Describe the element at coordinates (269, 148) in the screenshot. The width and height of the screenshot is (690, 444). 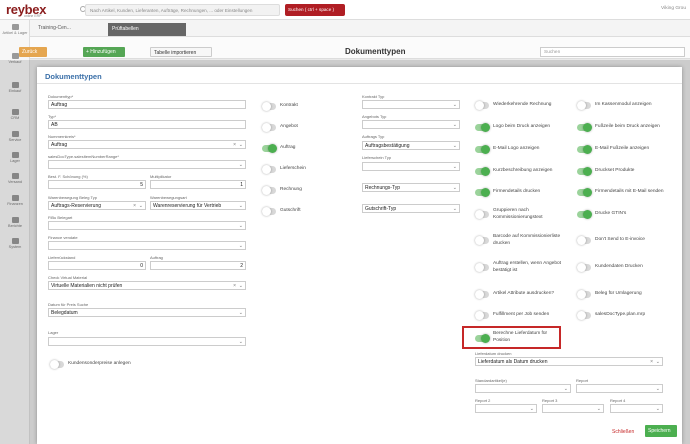
I see `auftrag-toggle` at that location.